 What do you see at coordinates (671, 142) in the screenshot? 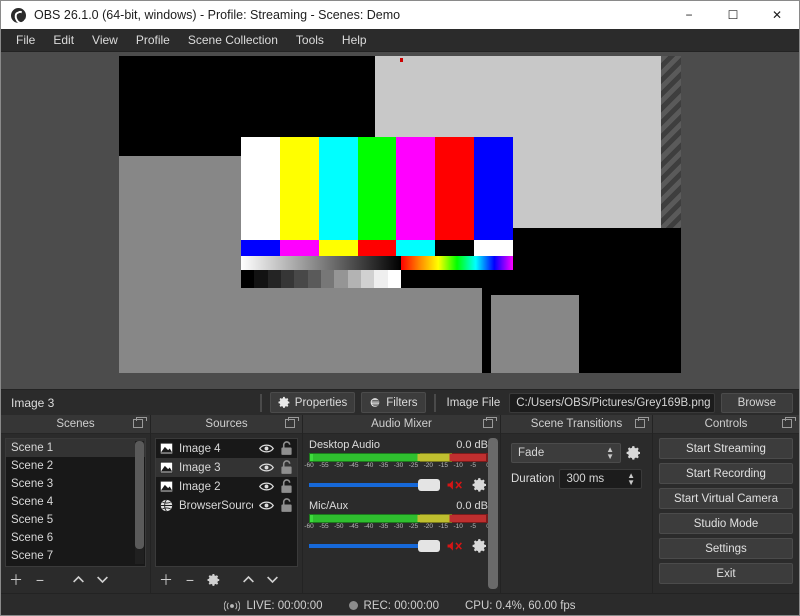
I see `canvas-edge-stripes` at bounding box center [671, 142].